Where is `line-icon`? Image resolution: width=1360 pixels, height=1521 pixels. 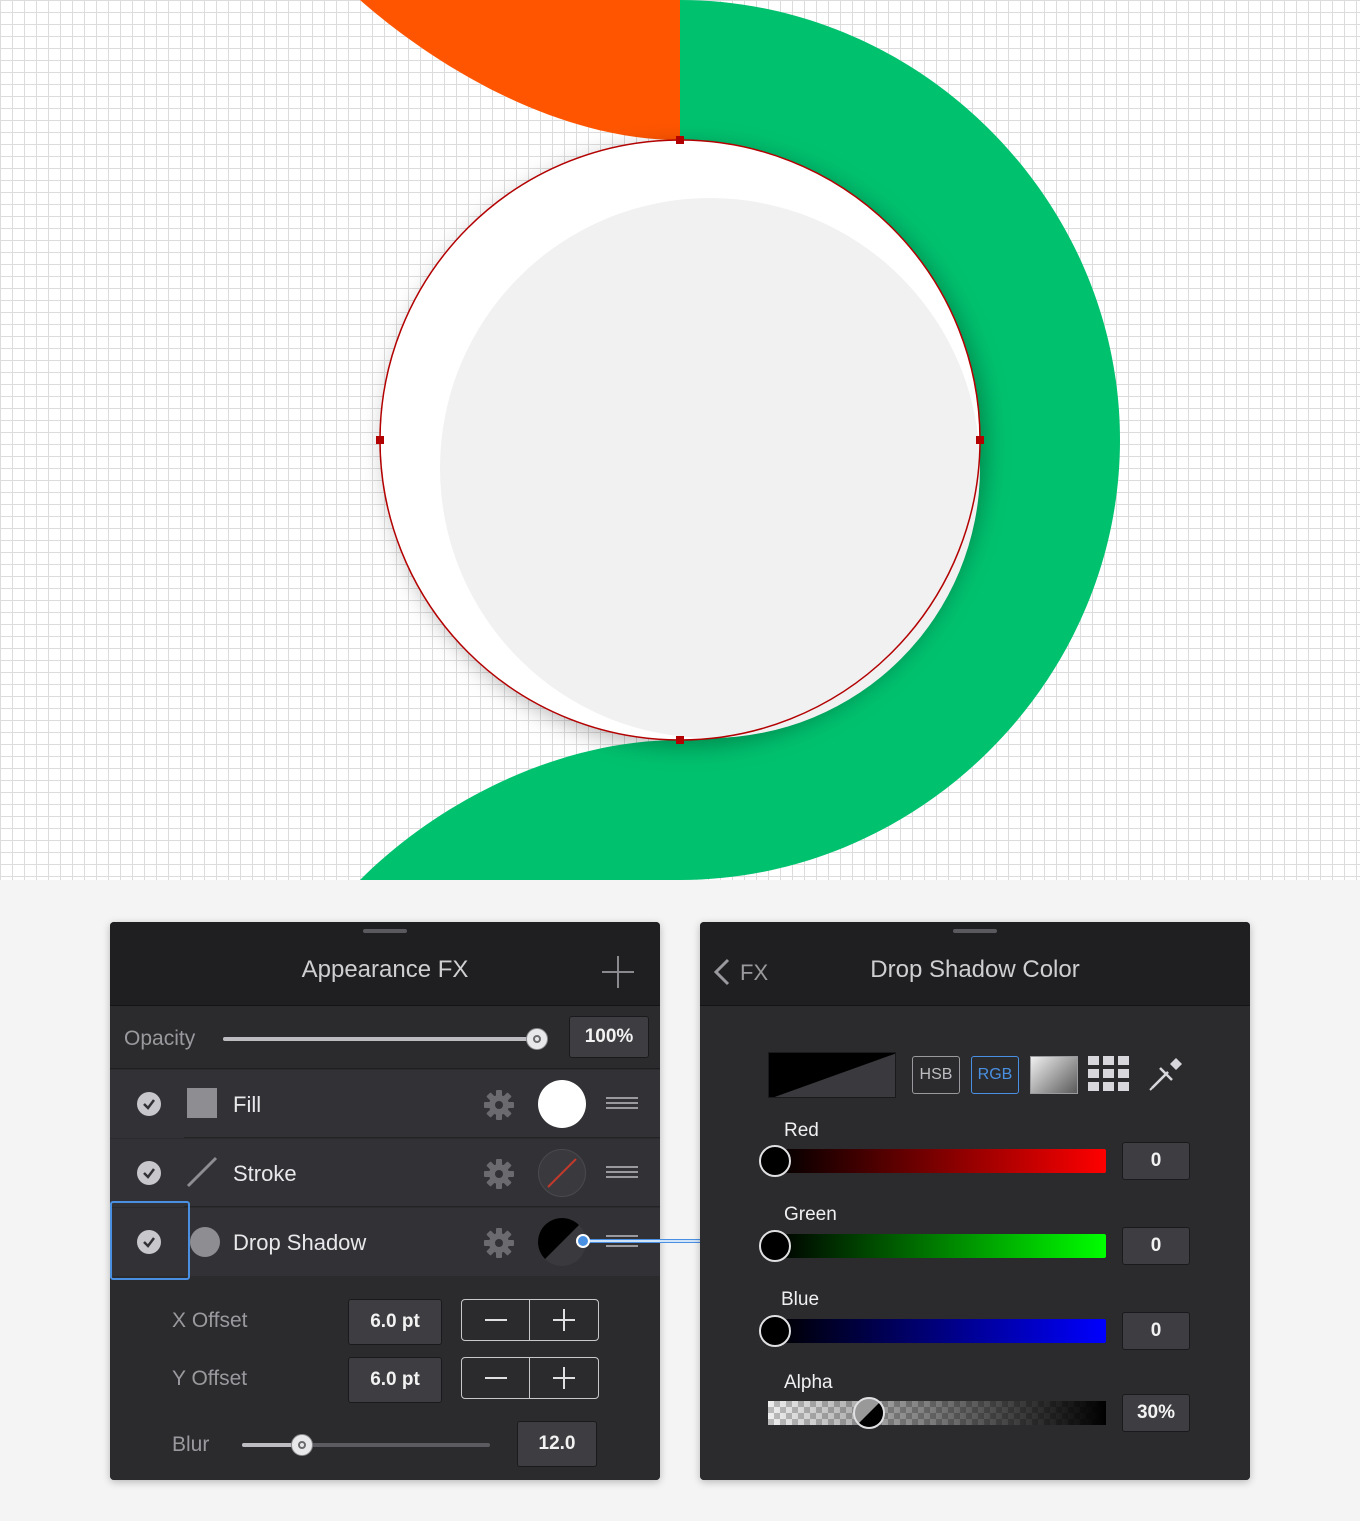
line-icon is located at coordinates (202, 1172).